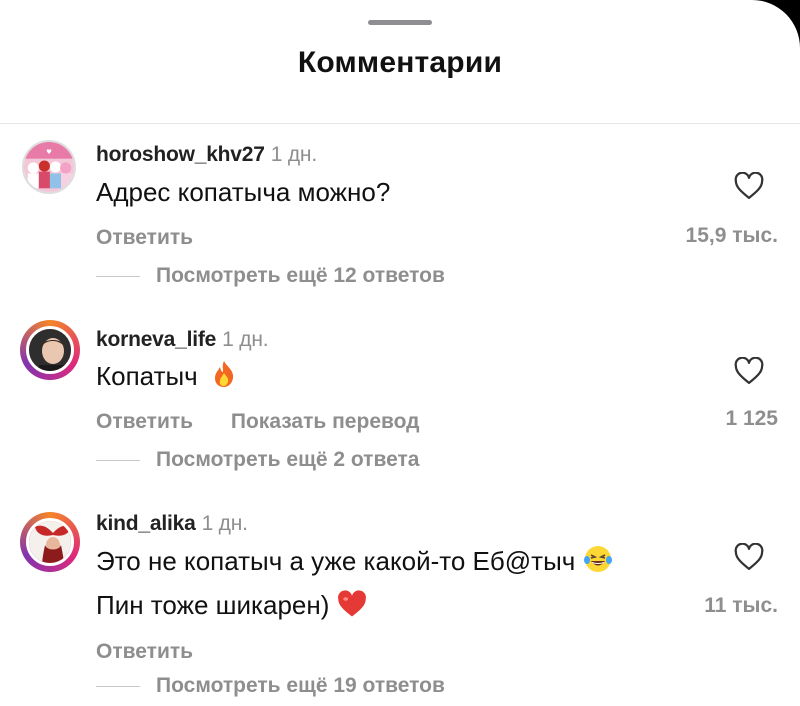 The image size is (800, 706). What do you see at coordinates (213, 605) in the screenshot?
I see `comment-text-label: Пин тоже шикарен)` at bounding box center [213, 605].